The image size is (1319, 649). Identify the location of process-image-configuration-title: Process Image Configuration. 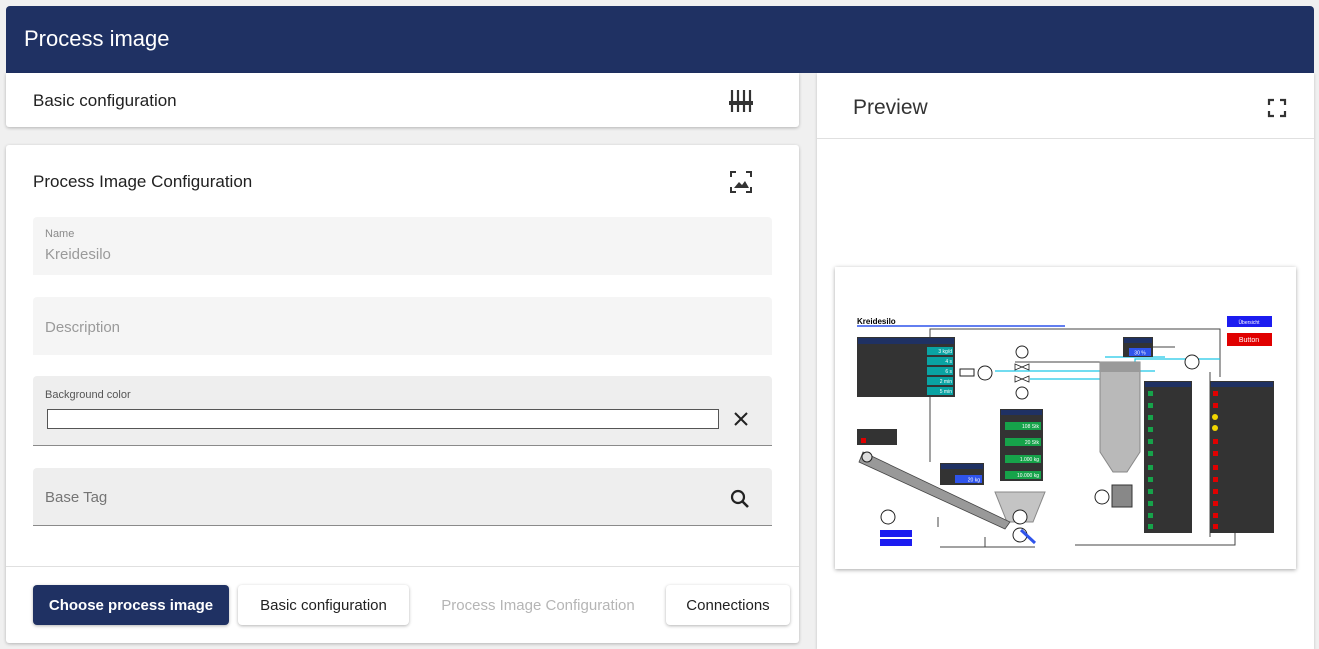
(143, 181).